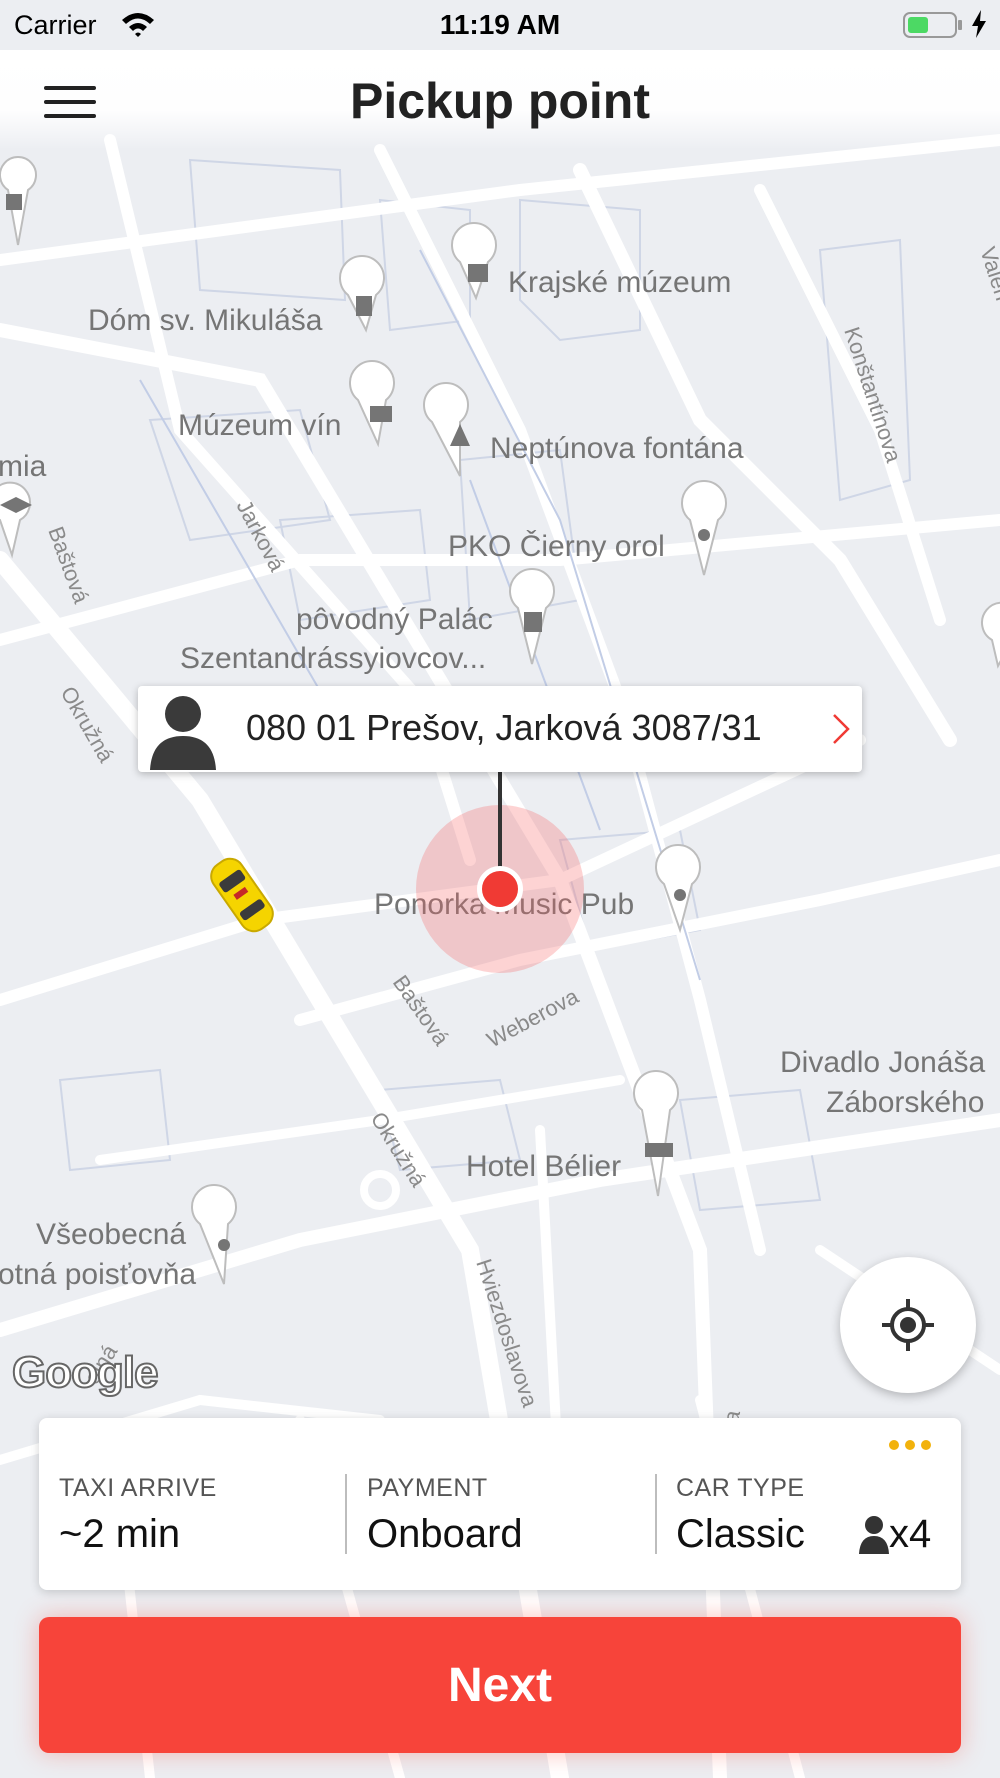 Image resolution: width=1000 pixels, height=1778 pixels. Describe the element at coordinates (23, 466) in the screenshot. I see `place-label: mia` at that location.